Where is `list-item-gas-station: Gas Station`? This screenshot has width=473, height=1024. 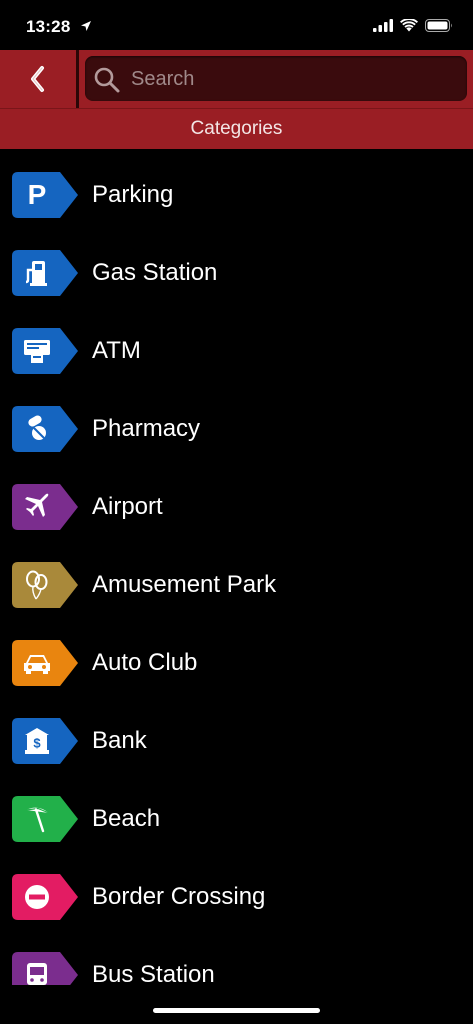
list-item-gas-station: Gas Station is located at coordinates (236, 273).